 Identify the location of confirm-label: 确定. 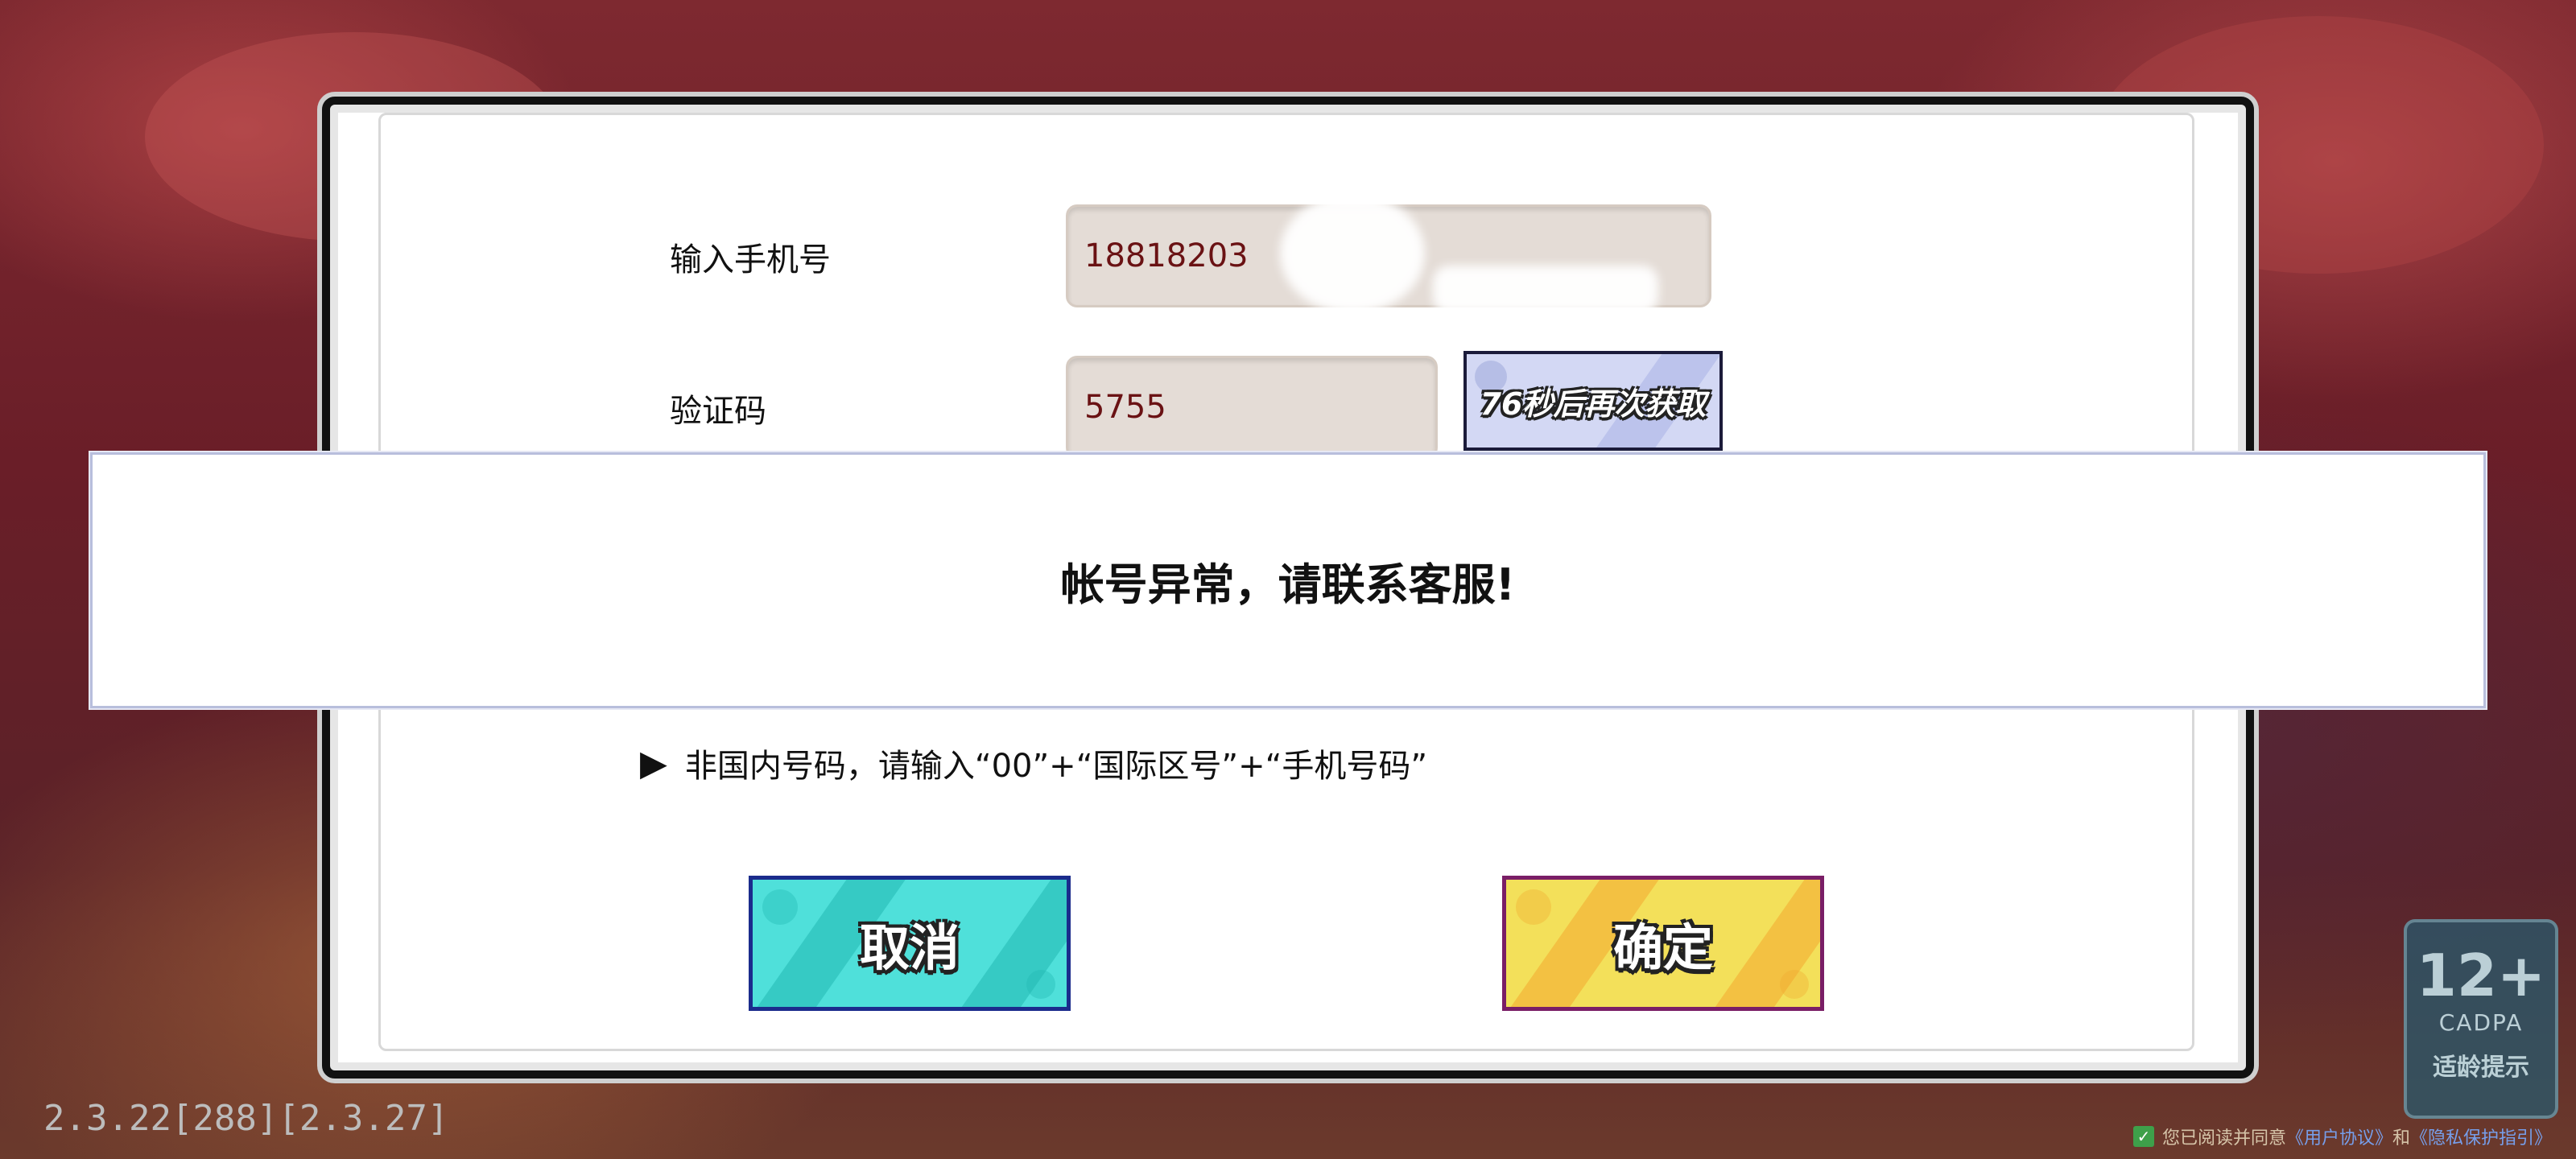
(1662, 947).